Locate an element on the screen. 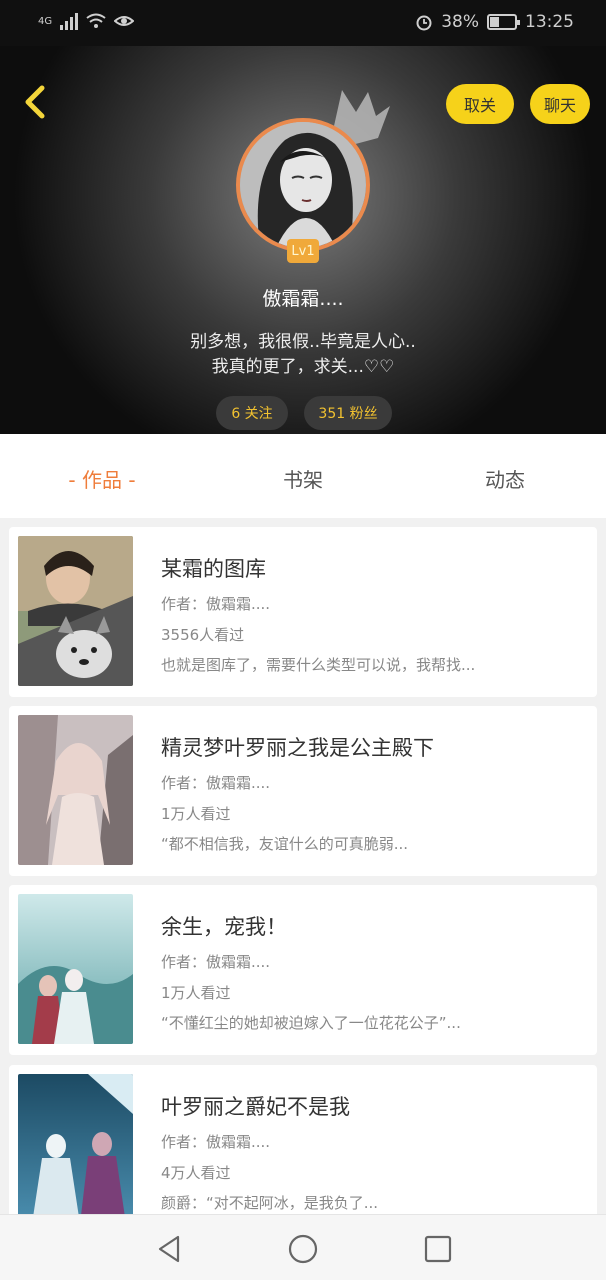 Image resolution: width=606 pixels, height=1280 pixels. nav-home-icon is located at coordinates (303, 1249).